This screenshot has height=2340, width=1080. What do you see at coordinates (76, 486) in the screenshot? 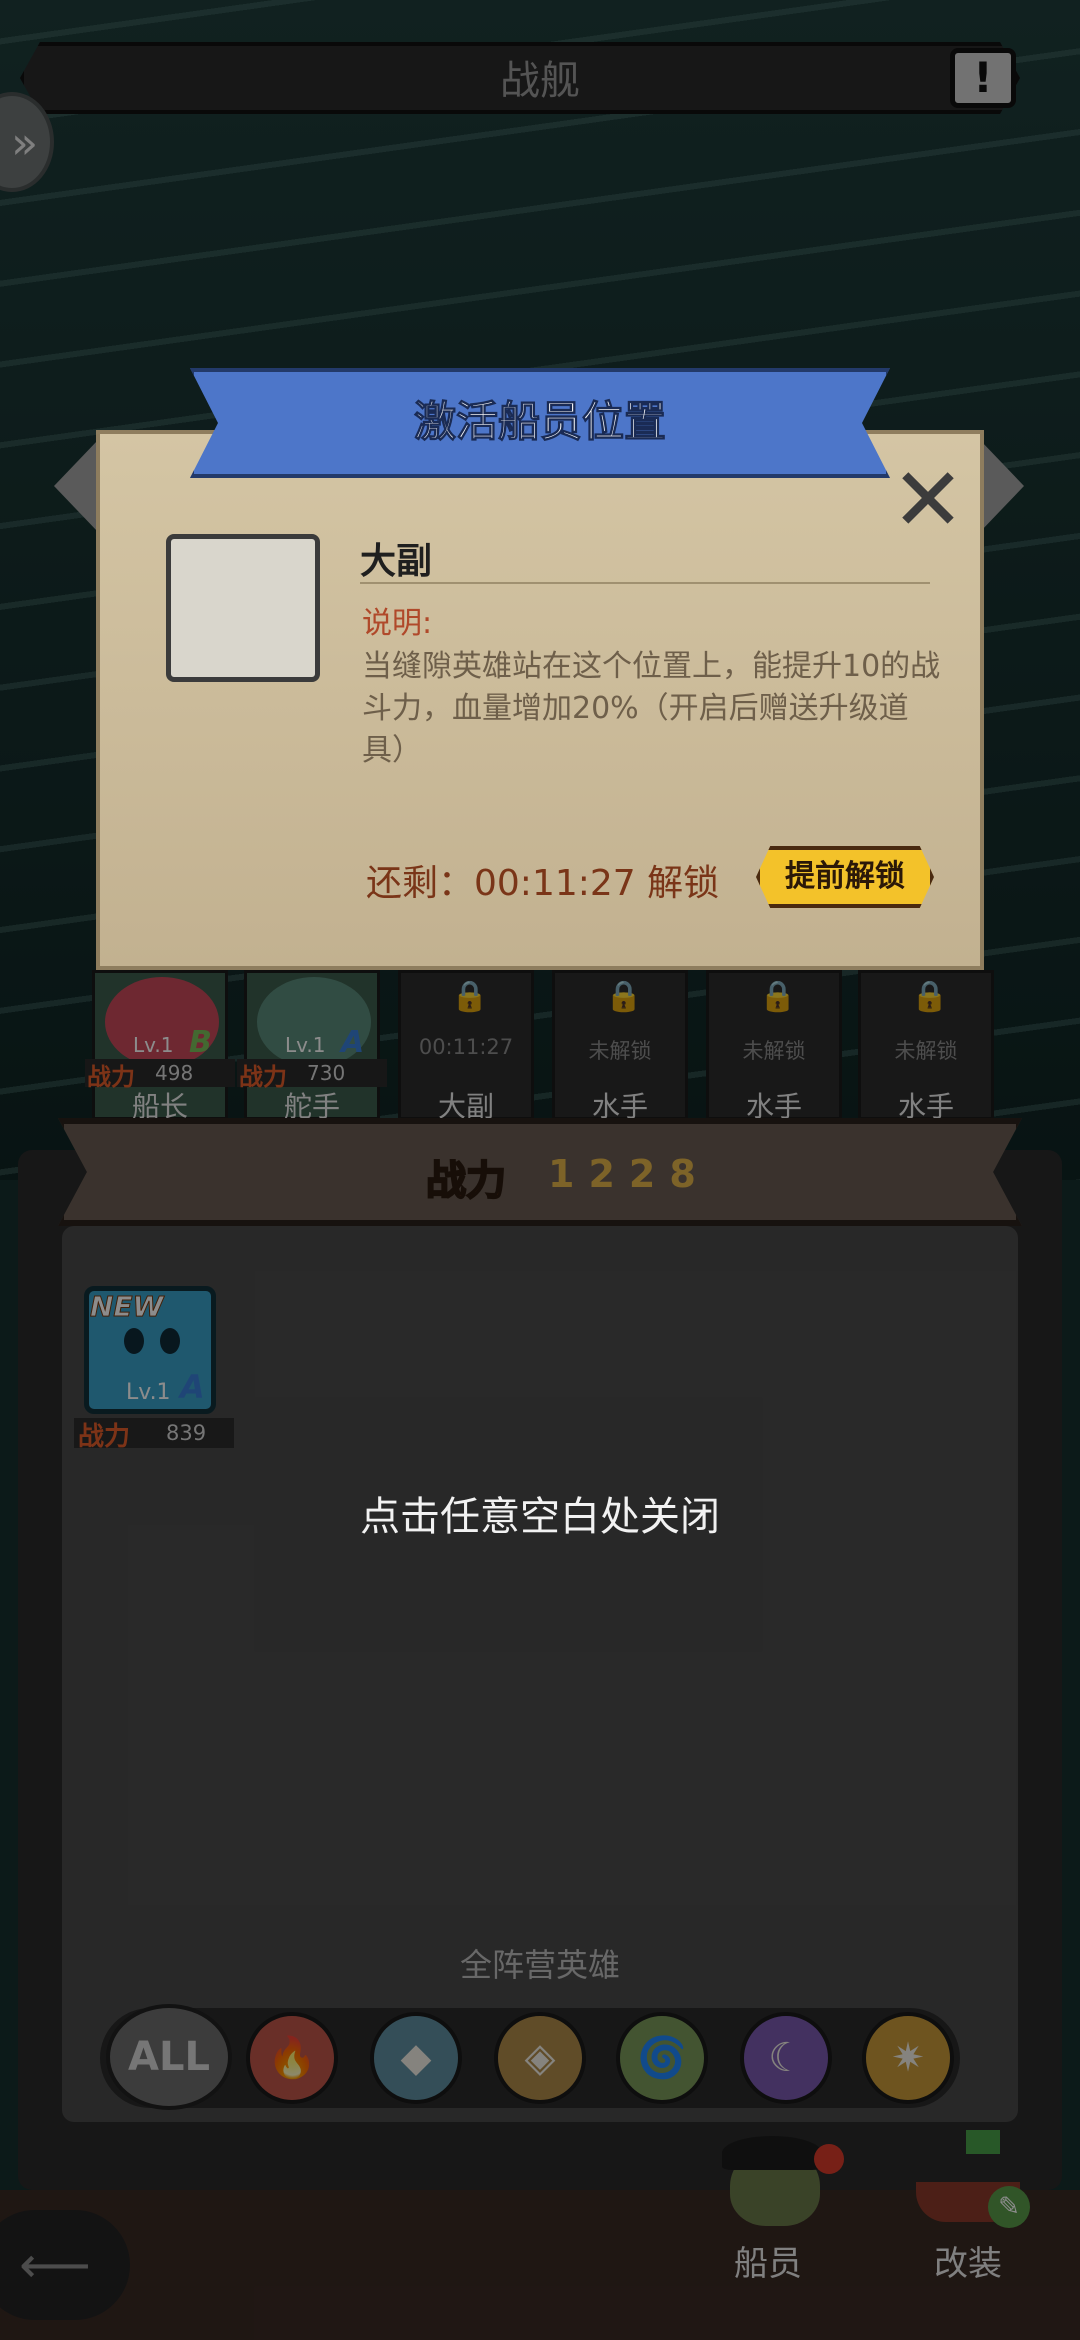
I see `prev-arrow-icon` at bounding box center [76, 486].